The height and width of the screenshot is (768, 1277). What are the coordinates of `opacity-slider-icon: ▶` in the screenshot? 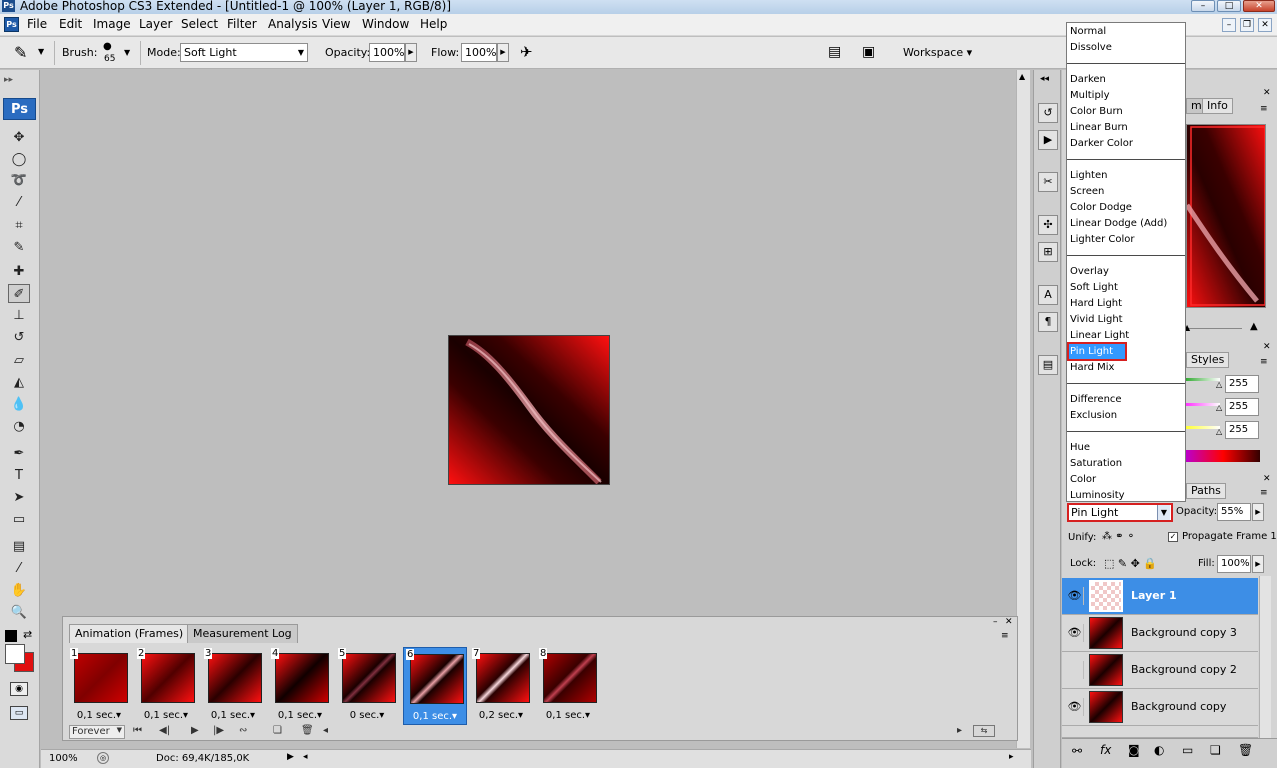 It's located at (411, 52).